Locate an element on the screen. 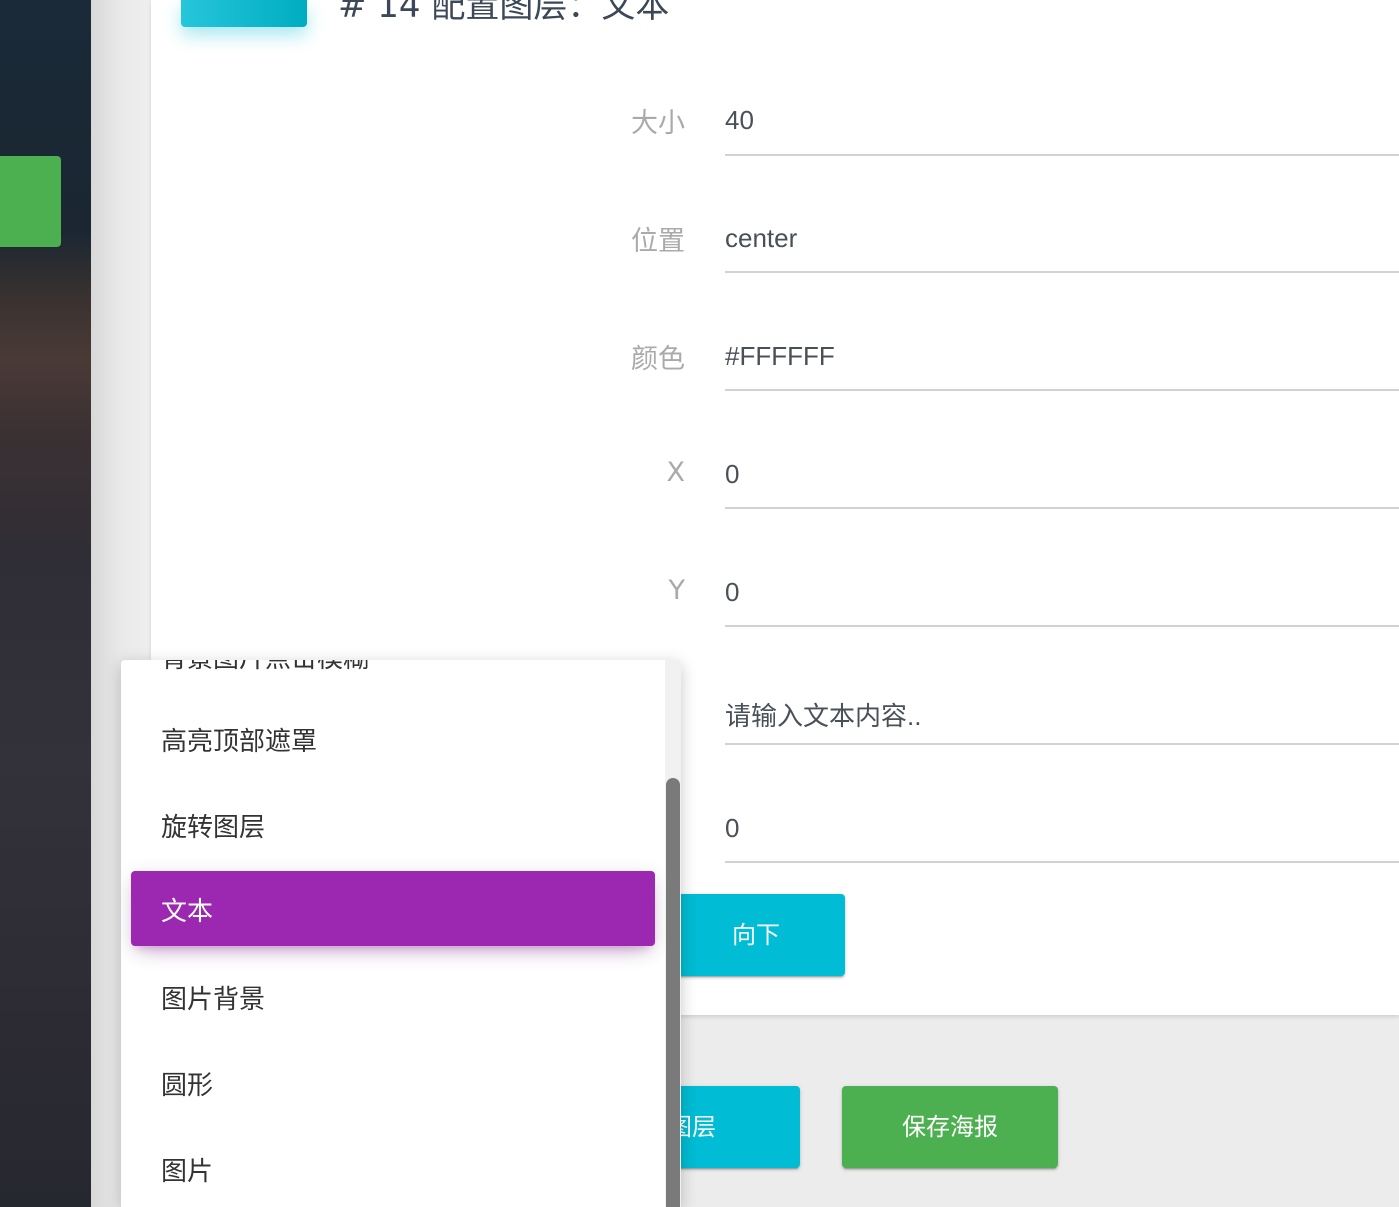 The width and height of the screenshot is (1399, 1207). y-input-underline is located at coordinates (1062, 626).